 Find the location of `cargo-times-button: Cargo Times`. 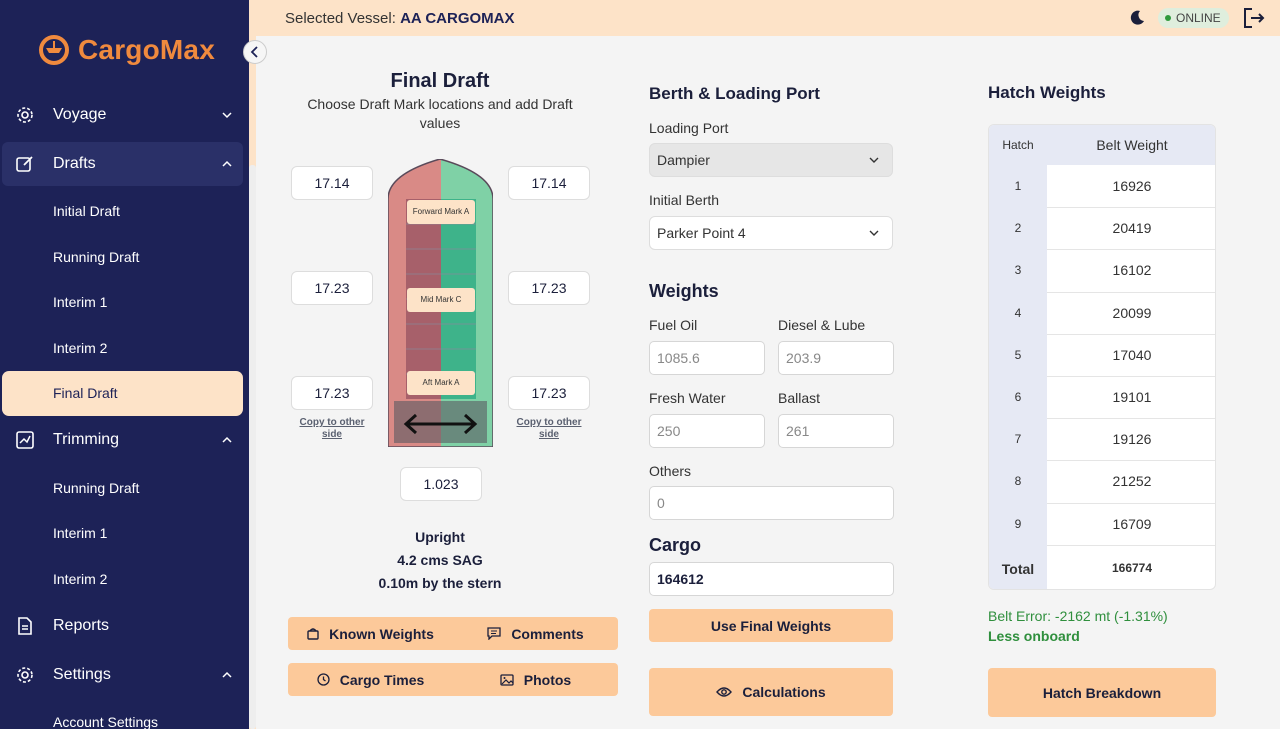

cargo-times-button: Cargo Times is located at coordinates (370, 679).